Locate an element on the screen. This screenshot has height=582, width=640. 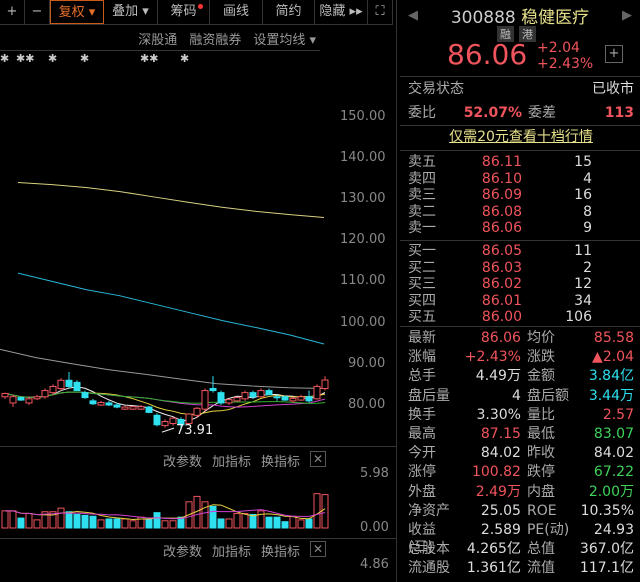
close-icon: ✕ is located at coordinates (318, 459).